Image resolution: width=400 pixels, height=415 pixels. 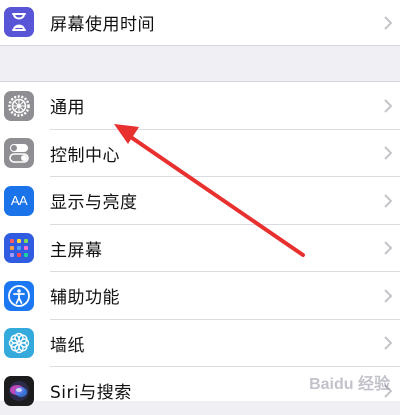 I want to click on settings-row-label: 辅助功能, so click(x=85, y=298).